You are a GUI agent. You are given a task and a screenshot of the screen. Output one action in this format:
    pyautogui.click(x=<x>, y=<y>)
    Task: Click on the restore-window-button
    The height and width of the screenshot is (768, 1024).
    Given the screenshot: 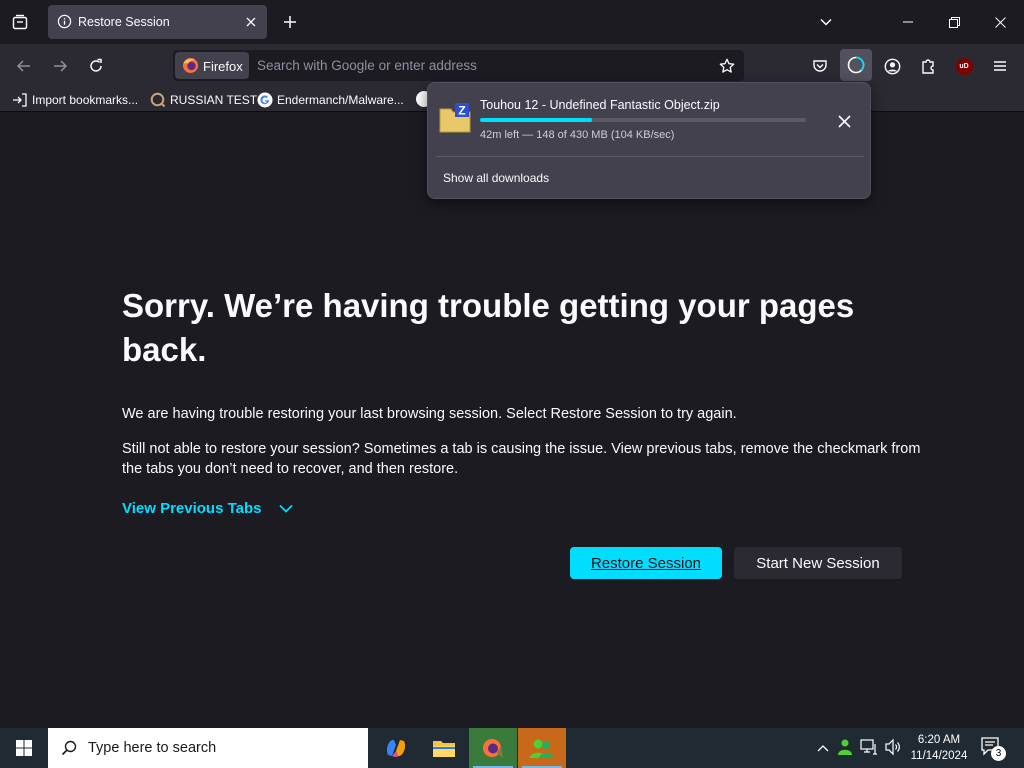 What is the action you would take?
    pyautogui.click(x=954, y=22)
    